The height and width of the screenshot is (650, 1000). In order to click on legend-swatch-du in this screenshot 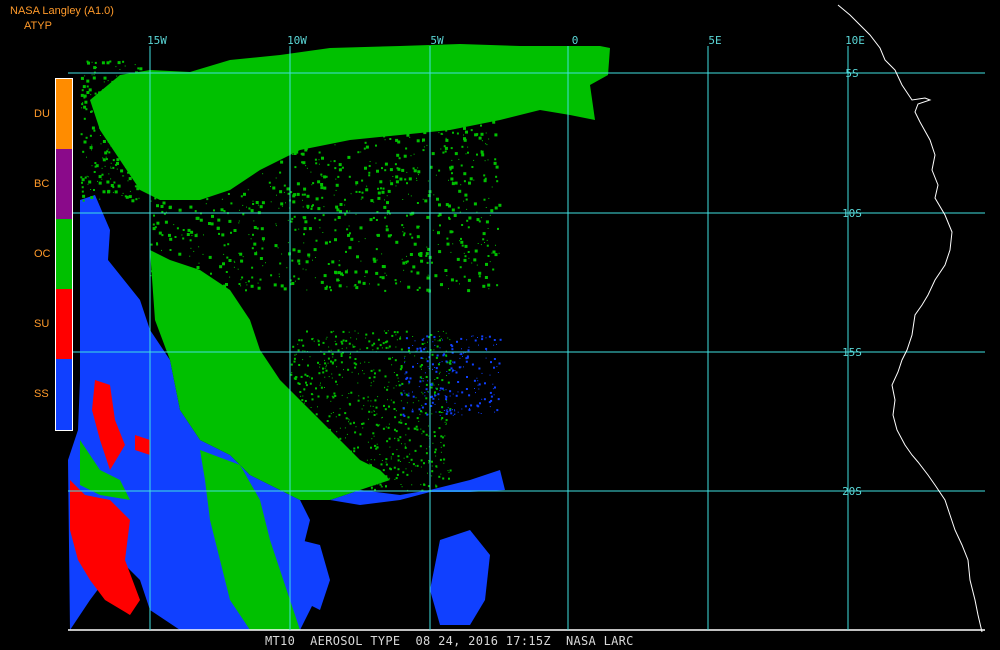, I will do `click(64, 114)`.